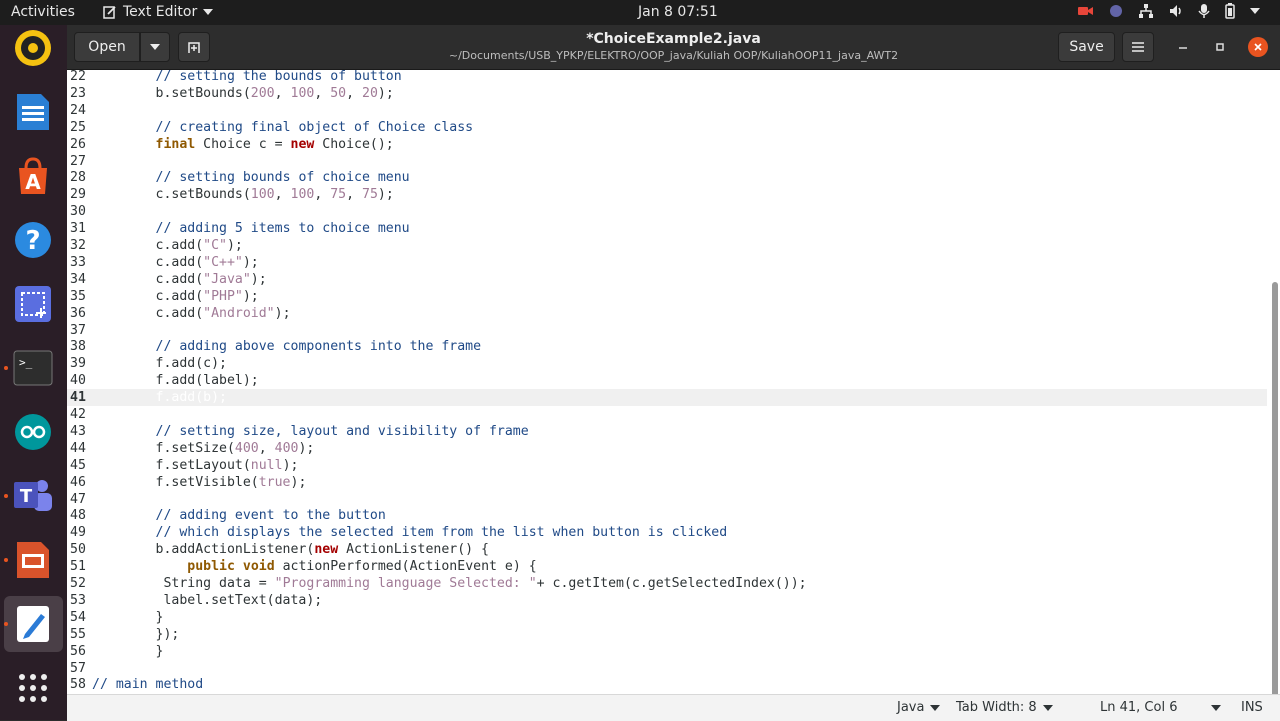 The image size is (1280, 721). I want to click on battery-icon, so click(1230, 11).